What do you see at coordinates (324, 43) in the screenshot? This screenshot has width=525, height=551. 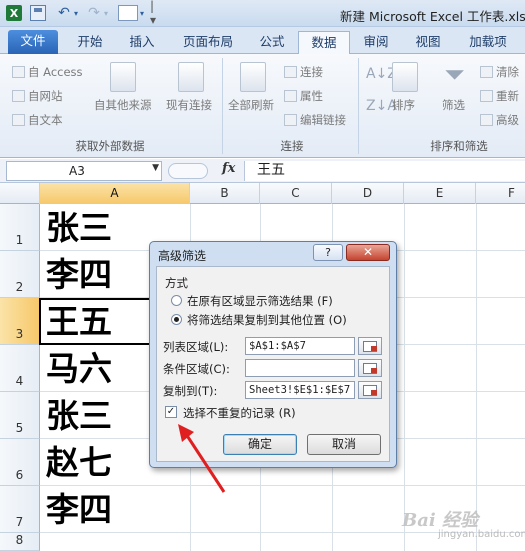 I see `tab-data: 数据` at bounding box center [324, 43].